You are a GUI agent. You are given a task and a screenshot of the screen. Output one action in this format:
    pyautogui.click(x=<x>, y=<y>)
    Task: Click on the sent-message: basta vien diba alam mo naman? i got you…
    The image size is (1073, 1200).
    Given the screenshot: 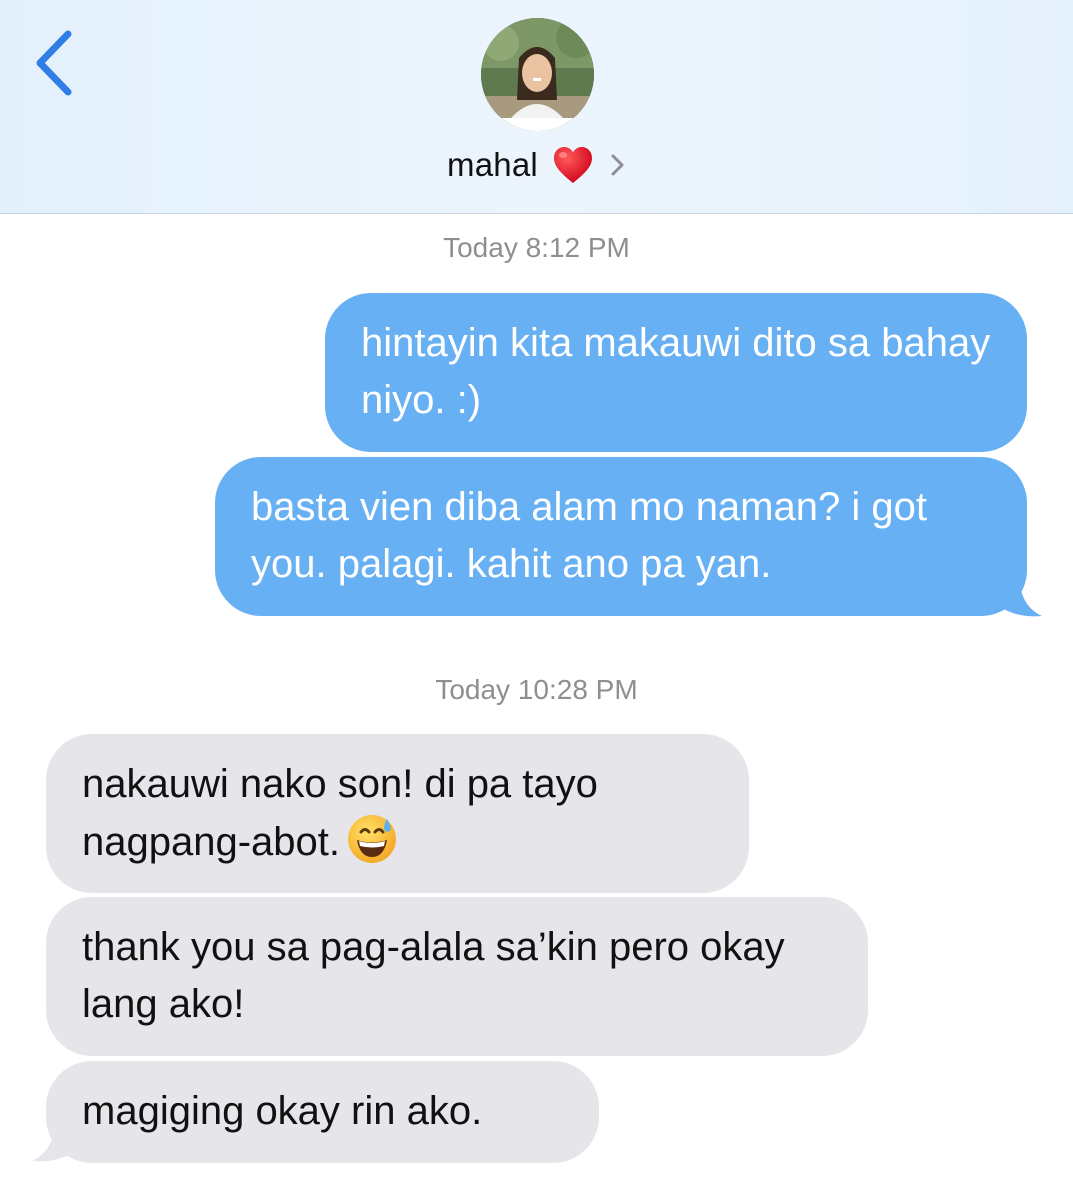 What is the action you would take?
    pyautogui.click(x=621, y=536)
    